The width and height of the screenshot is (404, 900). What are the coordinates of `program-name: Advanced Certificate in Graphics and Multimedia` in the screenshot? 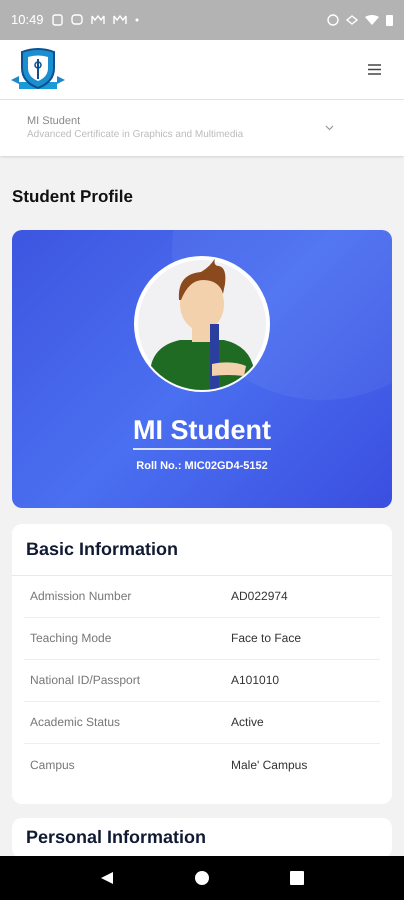 It's located at (135, 135).